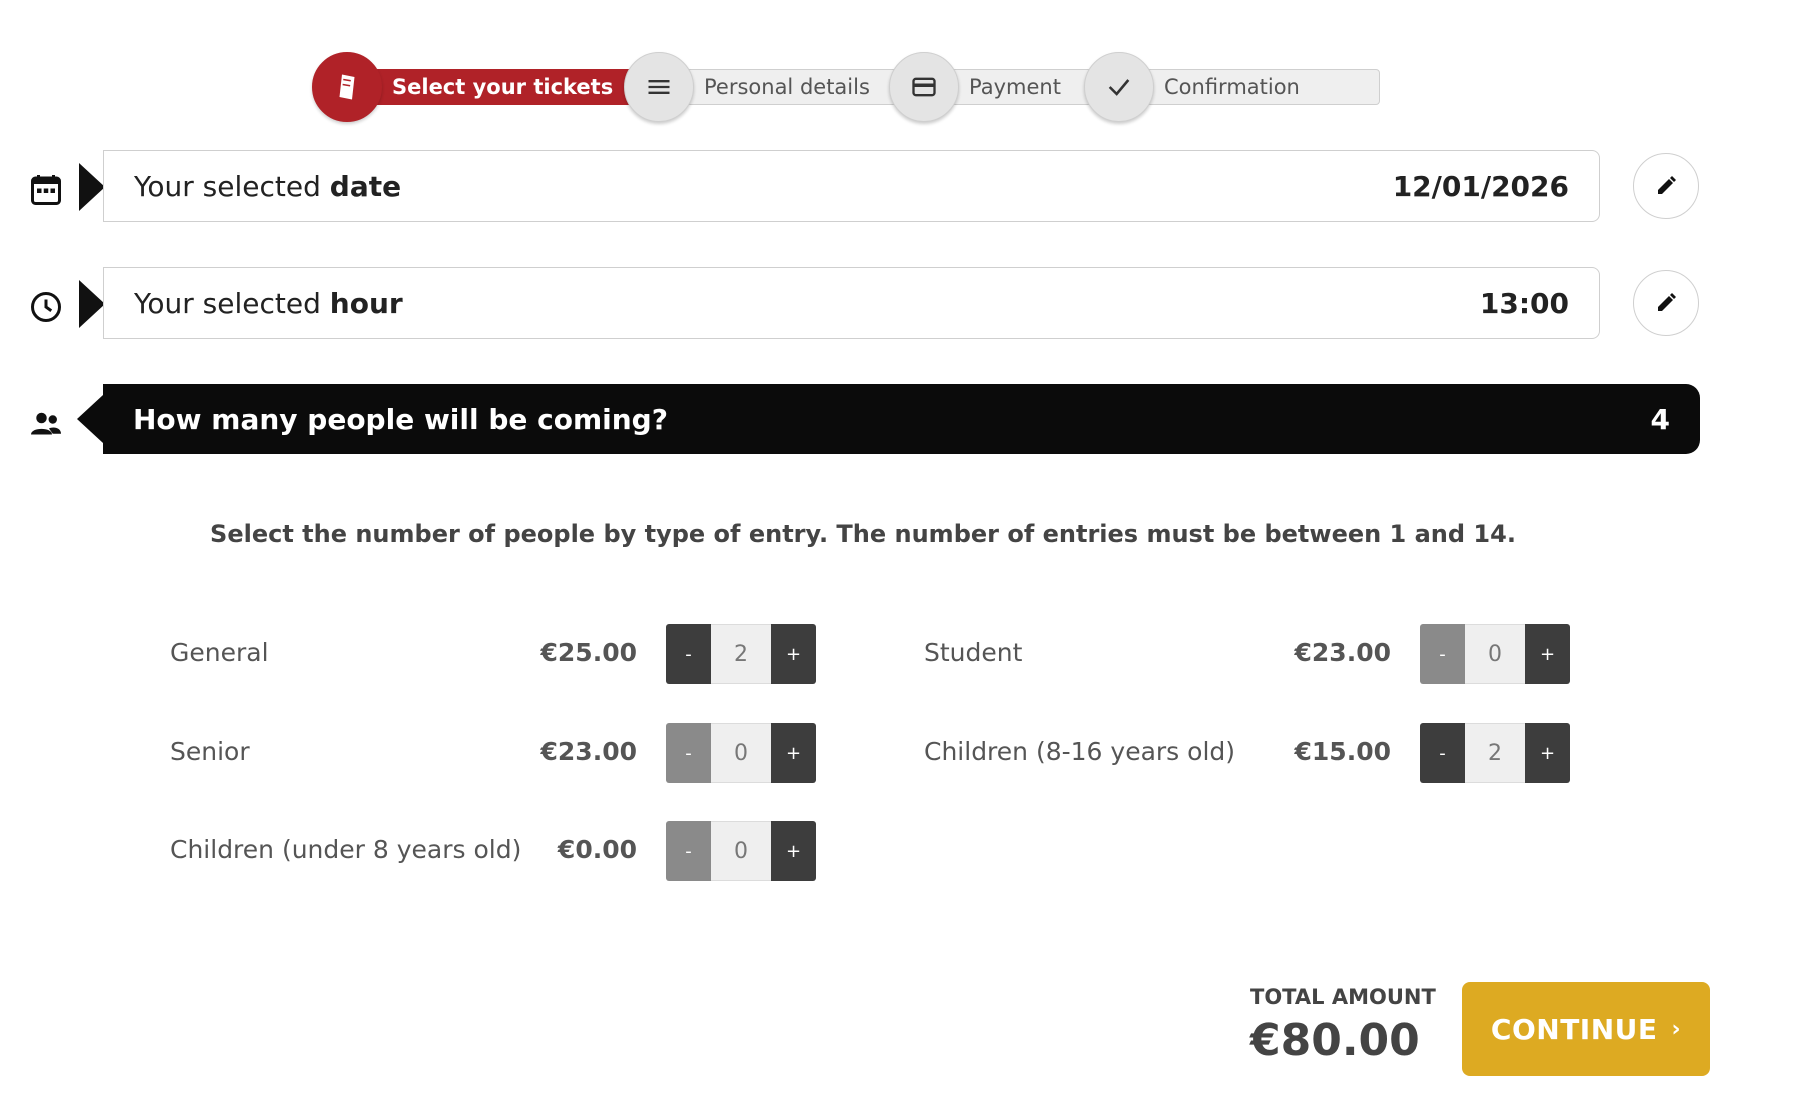 This screenshot has width=1806, height=1109. I want to click on step-payment: Payment, so click(975, 87).